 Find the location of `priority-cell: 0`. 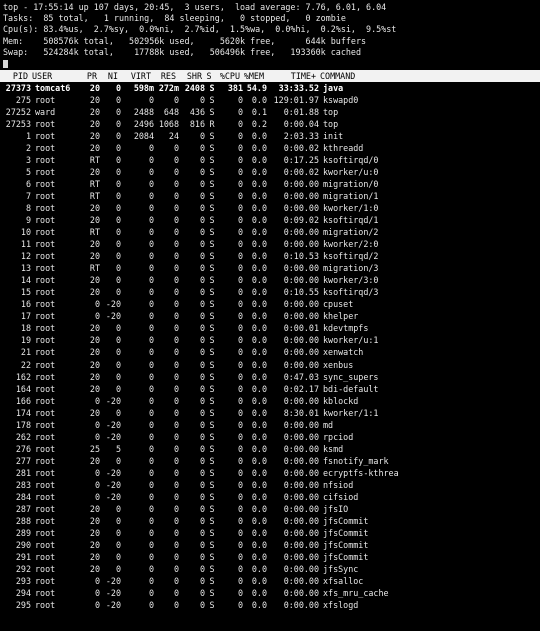

priority-cell: 0 is located at coordinates (97, 304).